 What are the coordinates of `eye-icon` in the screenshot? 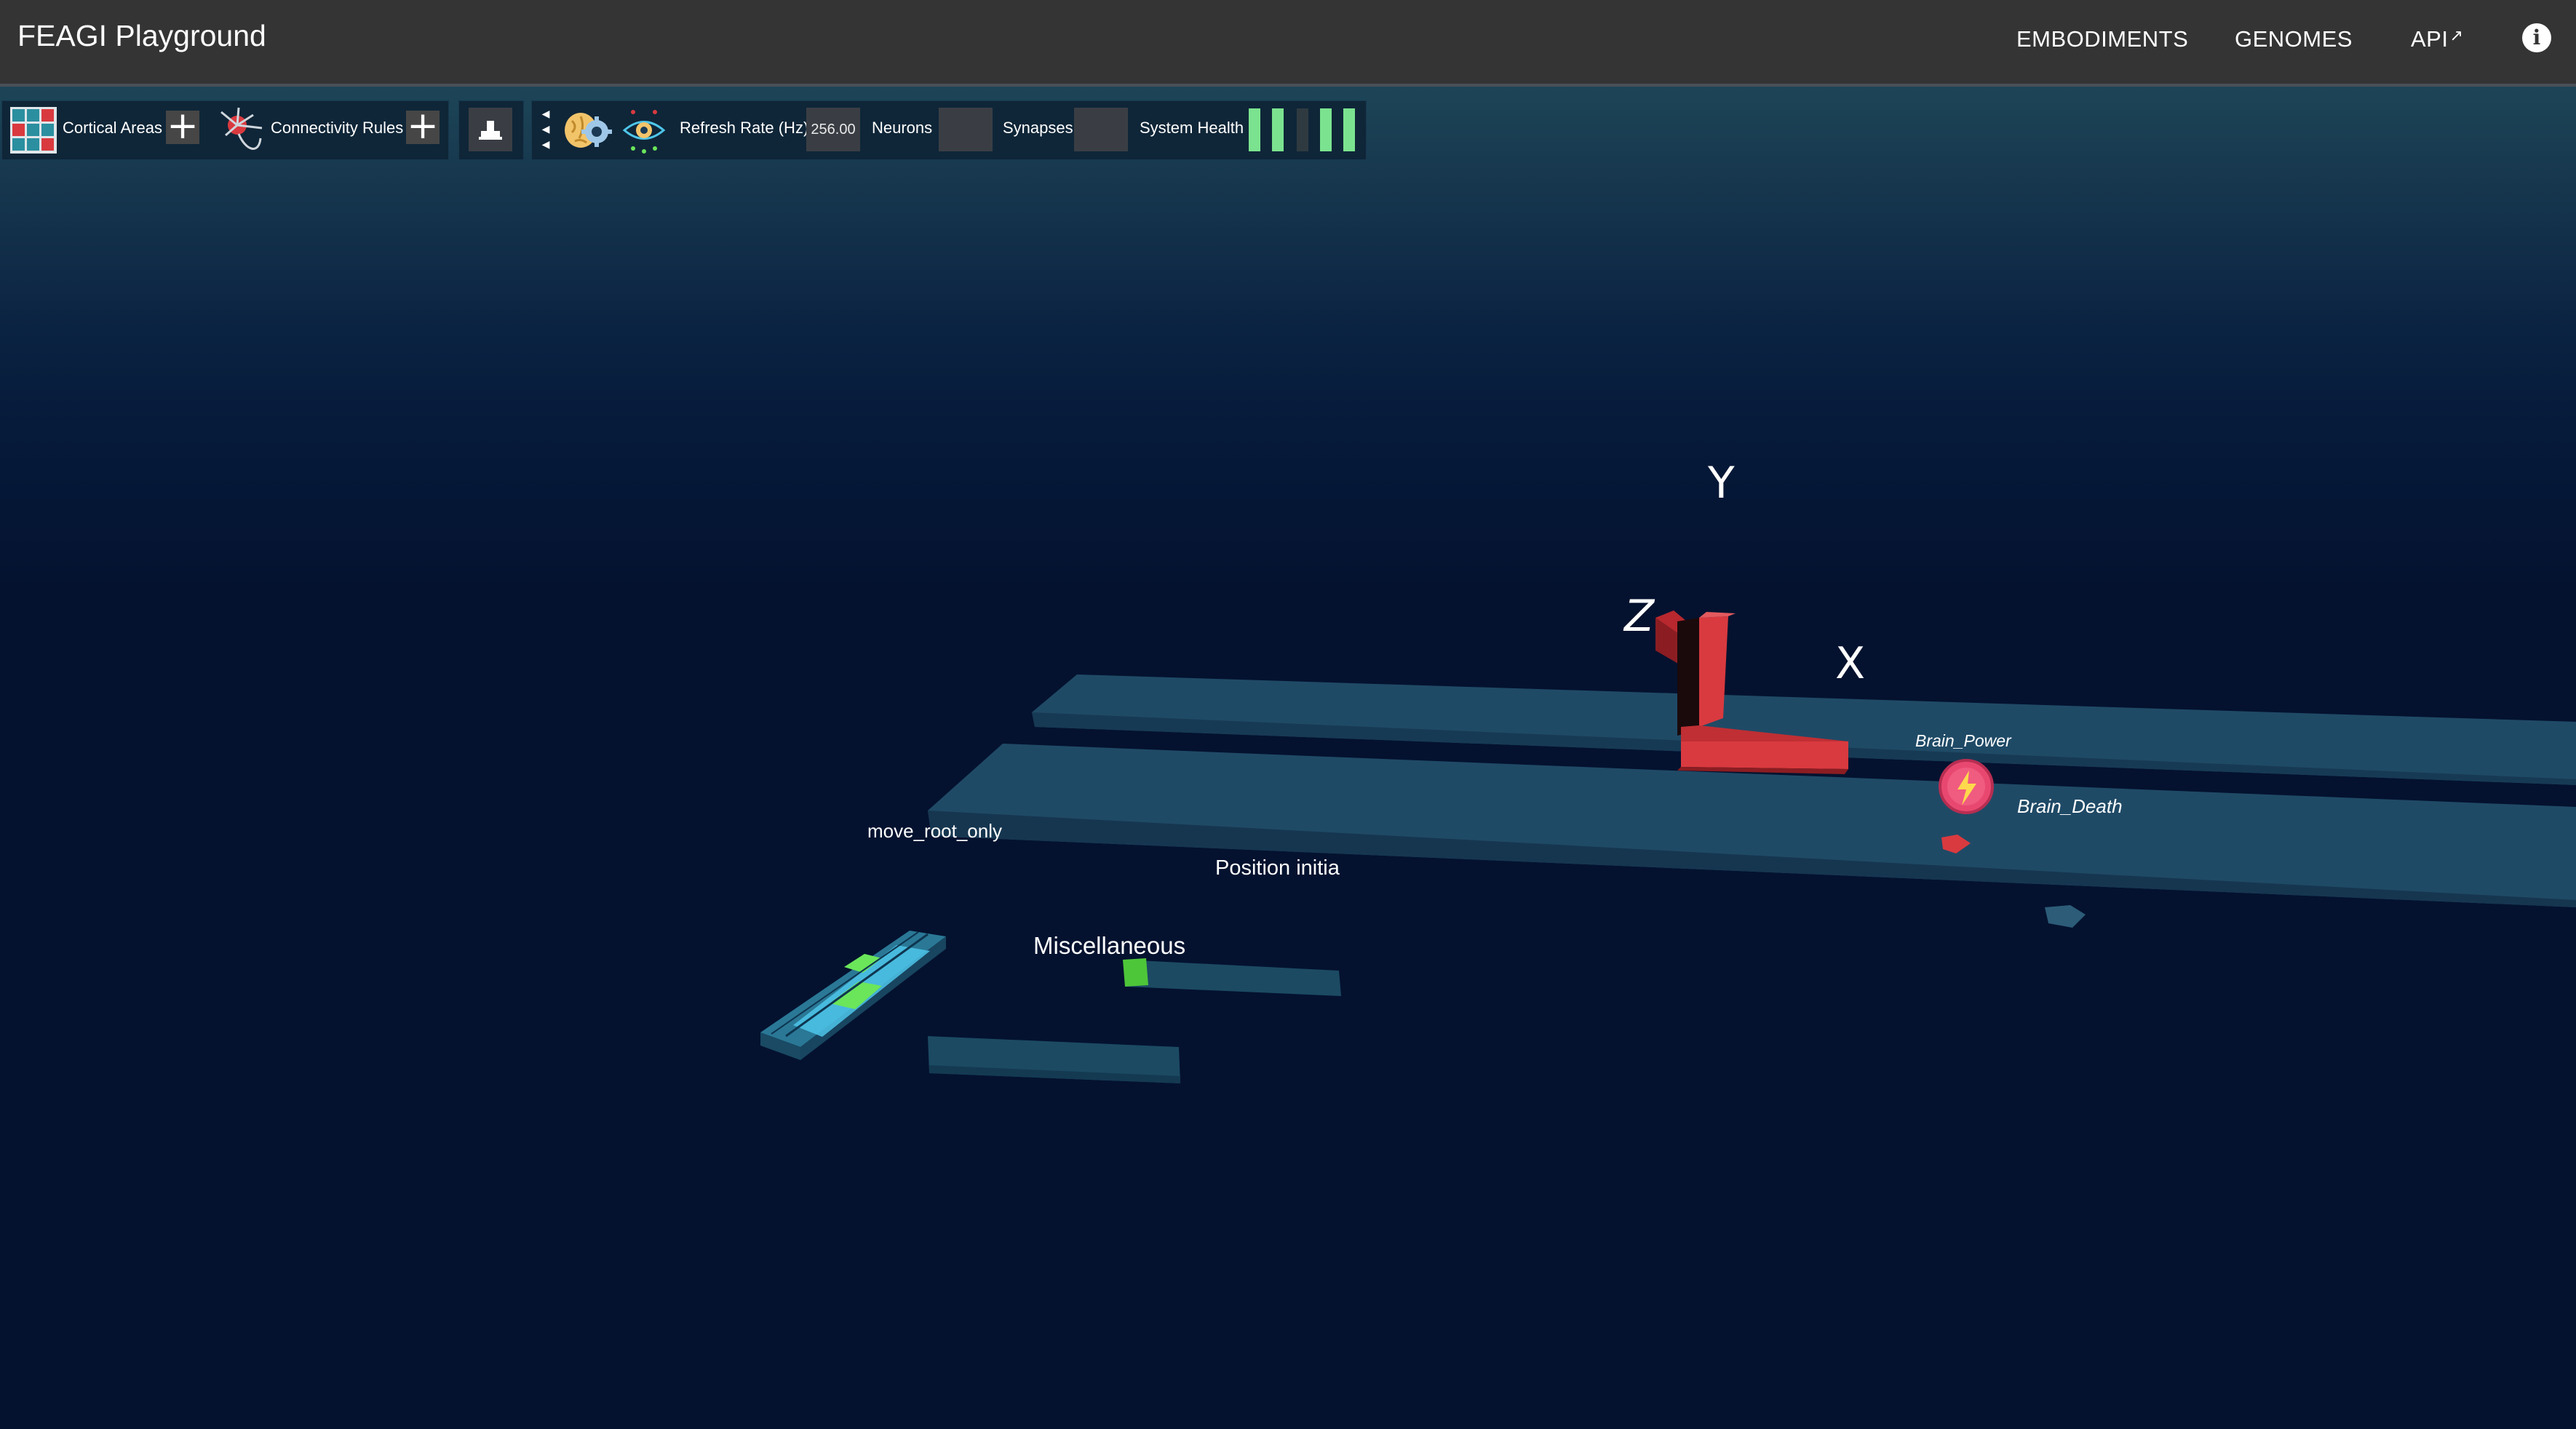 It's located at (644, 130).